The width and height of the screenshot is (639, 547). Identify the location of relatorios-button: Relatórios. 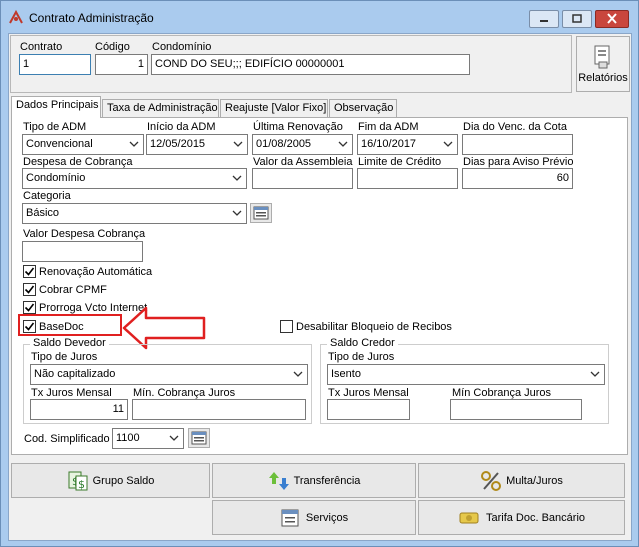
(603, 64).